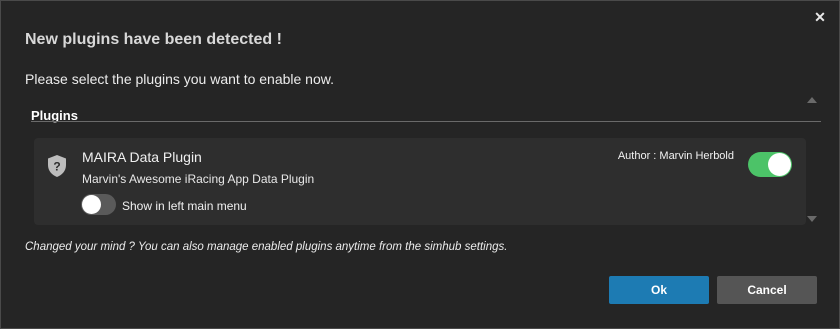 The height and width of the screenshot is (329, 840). I want to click on dialog-title: New plugins have been detected !, so click(153, 39).